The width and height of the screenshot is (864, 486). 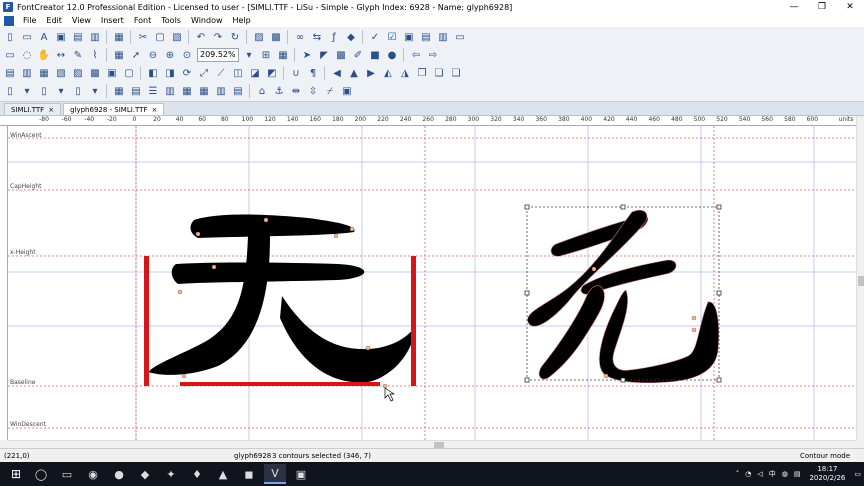 I want to click on glyph-outline-left, so click(x=282, y=298).